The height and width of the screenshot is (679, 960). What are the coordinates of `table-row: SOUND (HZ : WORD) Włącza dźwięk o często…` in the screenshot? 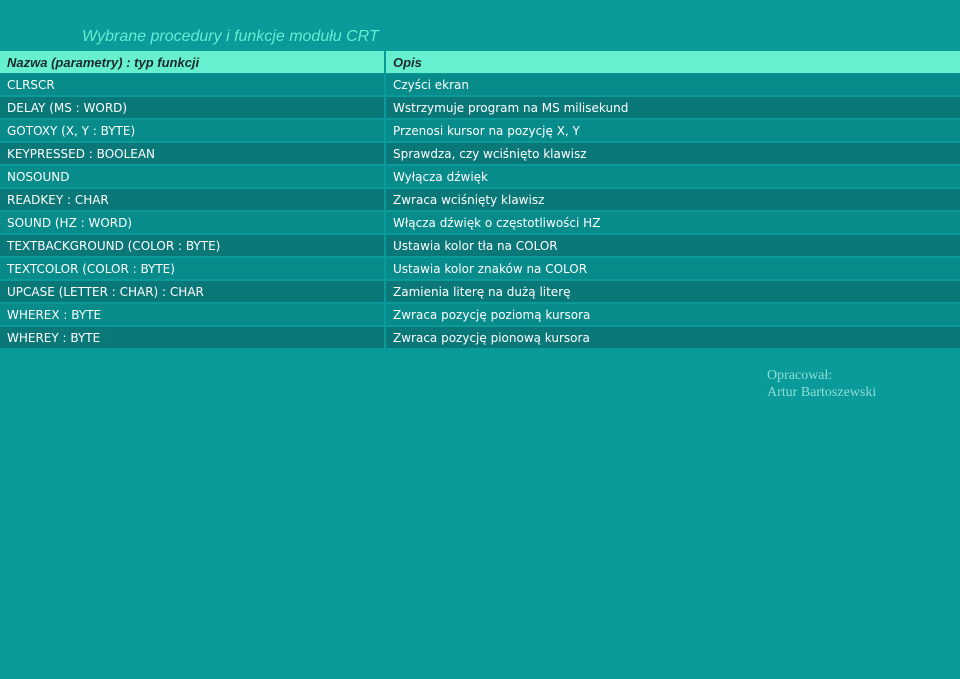 It's located at (480, 223).